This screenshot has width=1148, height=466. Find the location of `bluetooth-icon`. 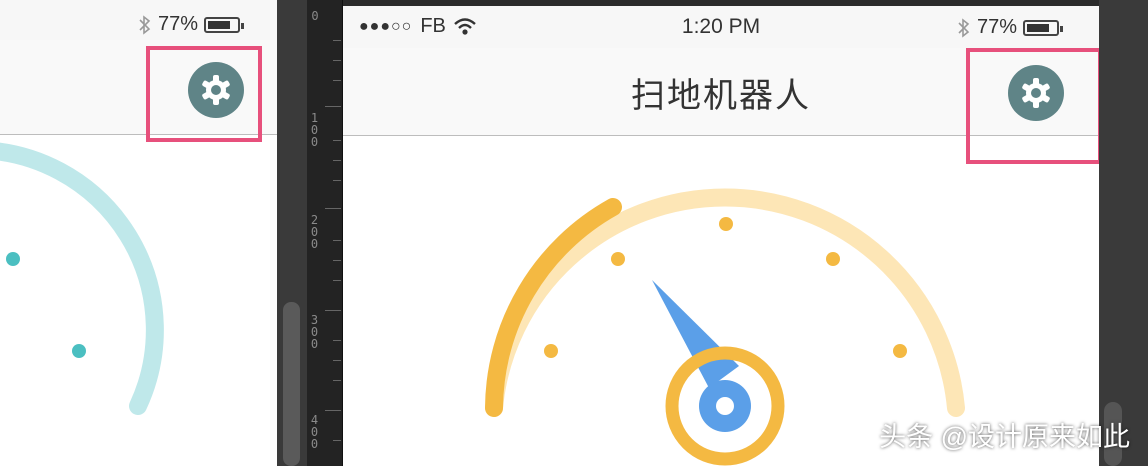

bluetooth-icon is located at coordinates (964, 27).